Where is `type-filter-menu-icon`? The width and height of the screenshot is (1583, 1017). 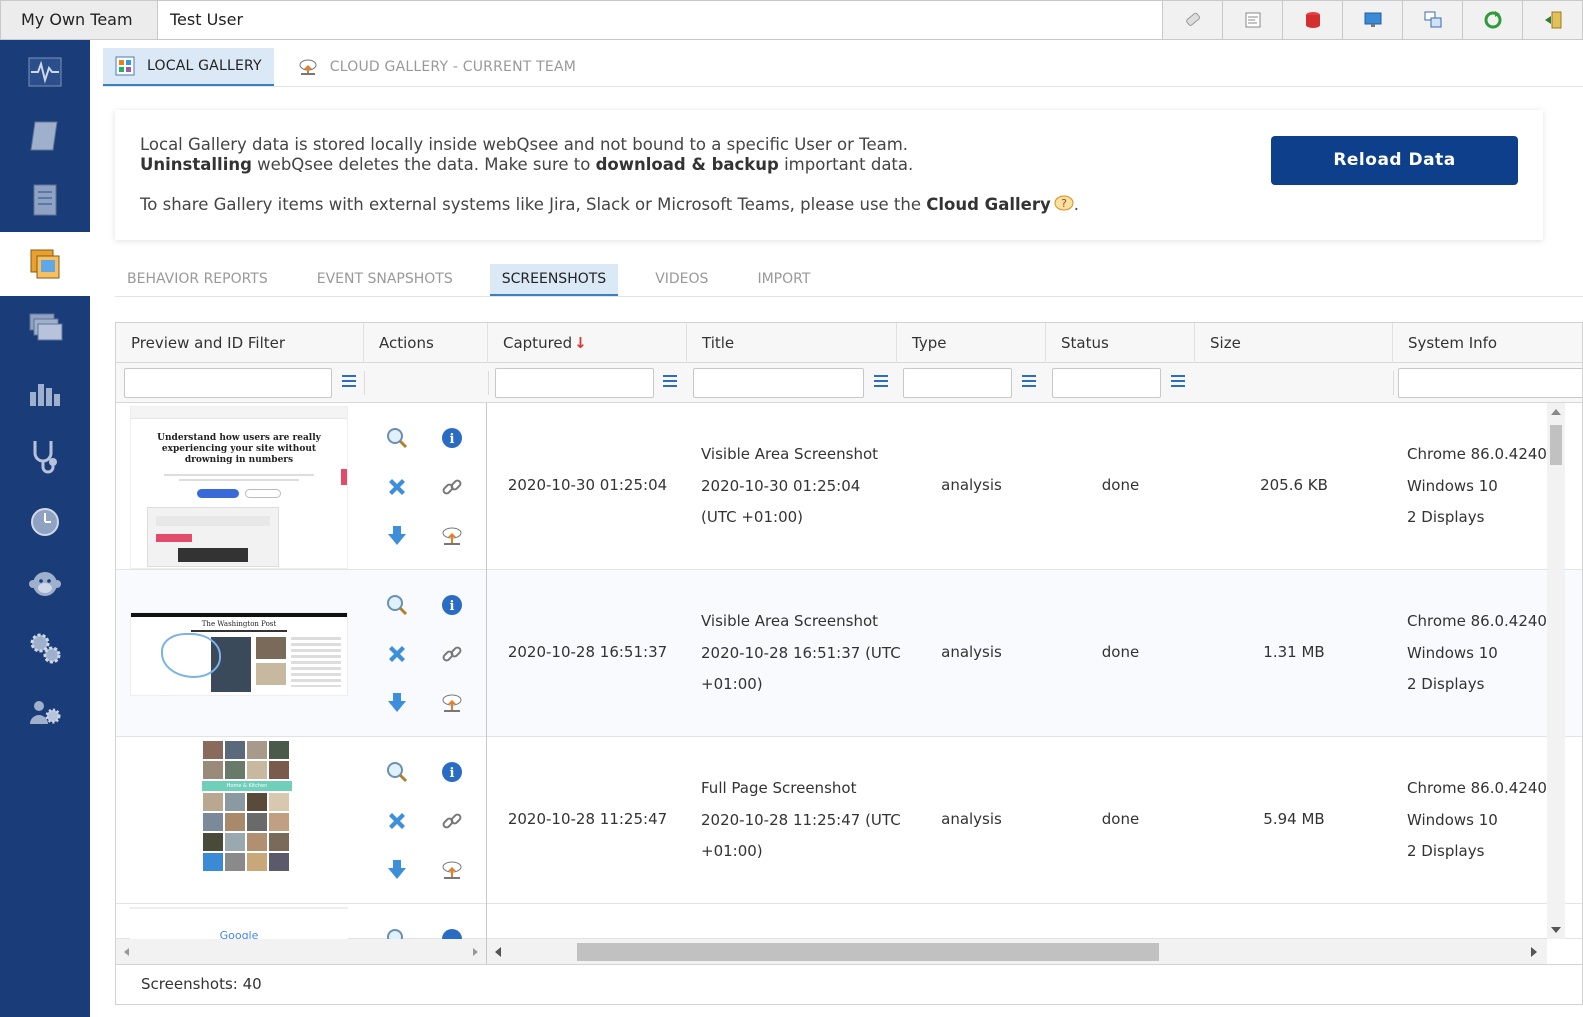
type-filter-menu-icon is located at coordinates (1029, 382).